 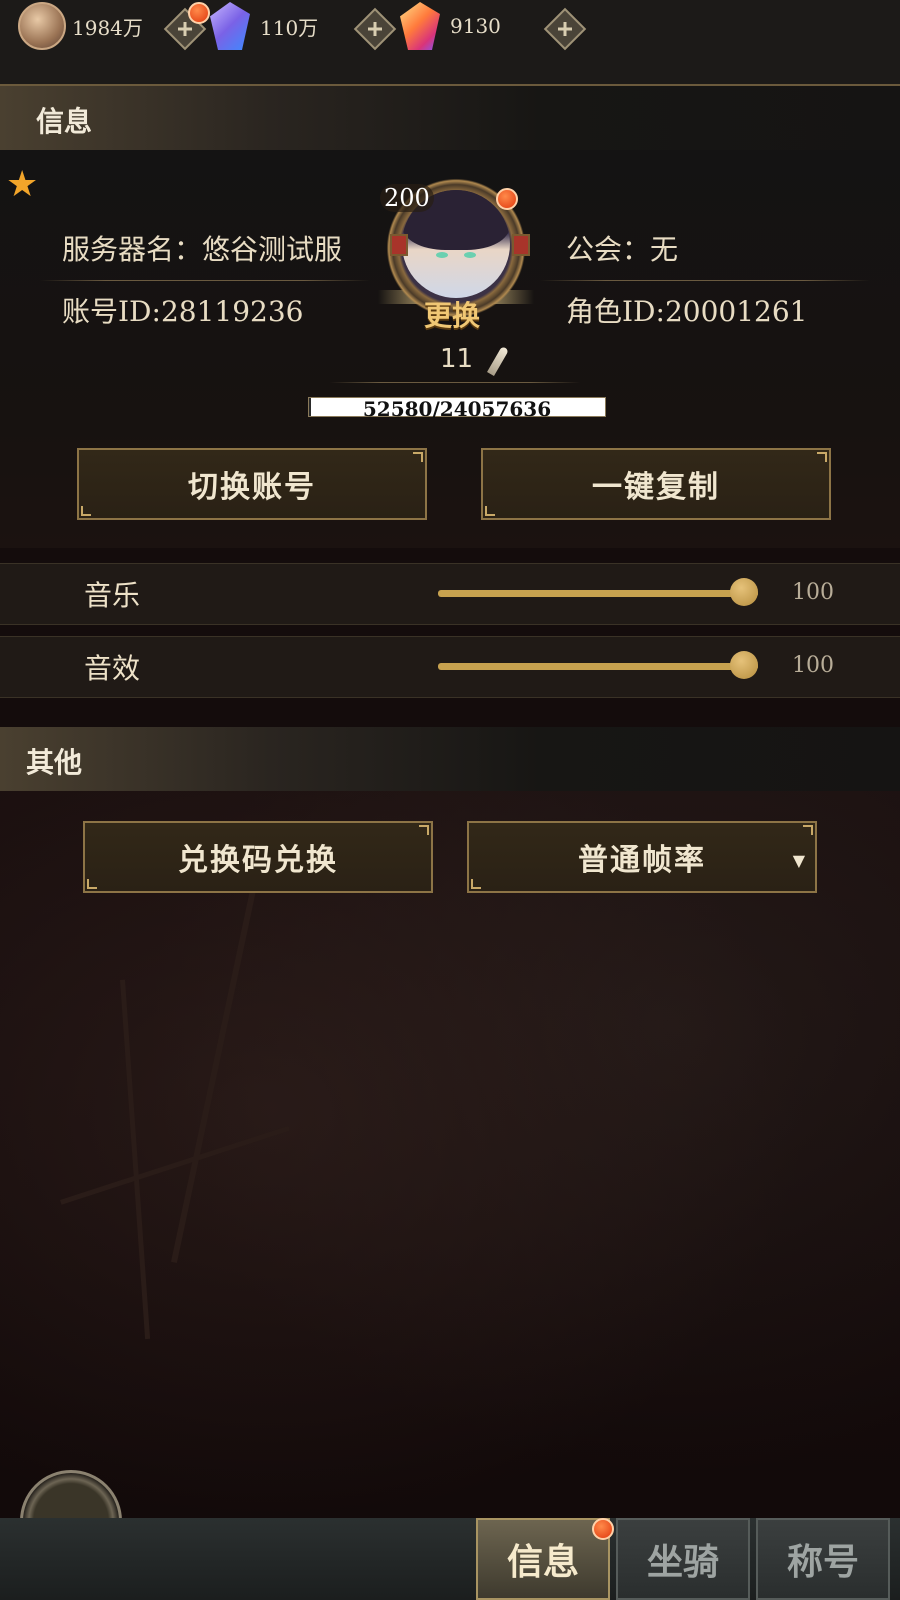 I want to click on music-label: 音乐, so click(x=112, y=595).